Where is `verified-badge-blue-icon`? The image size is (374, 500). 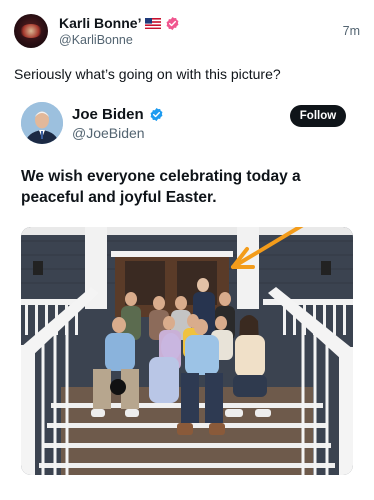
verified-badge-blue-icon is located at coordinates (156, 114).